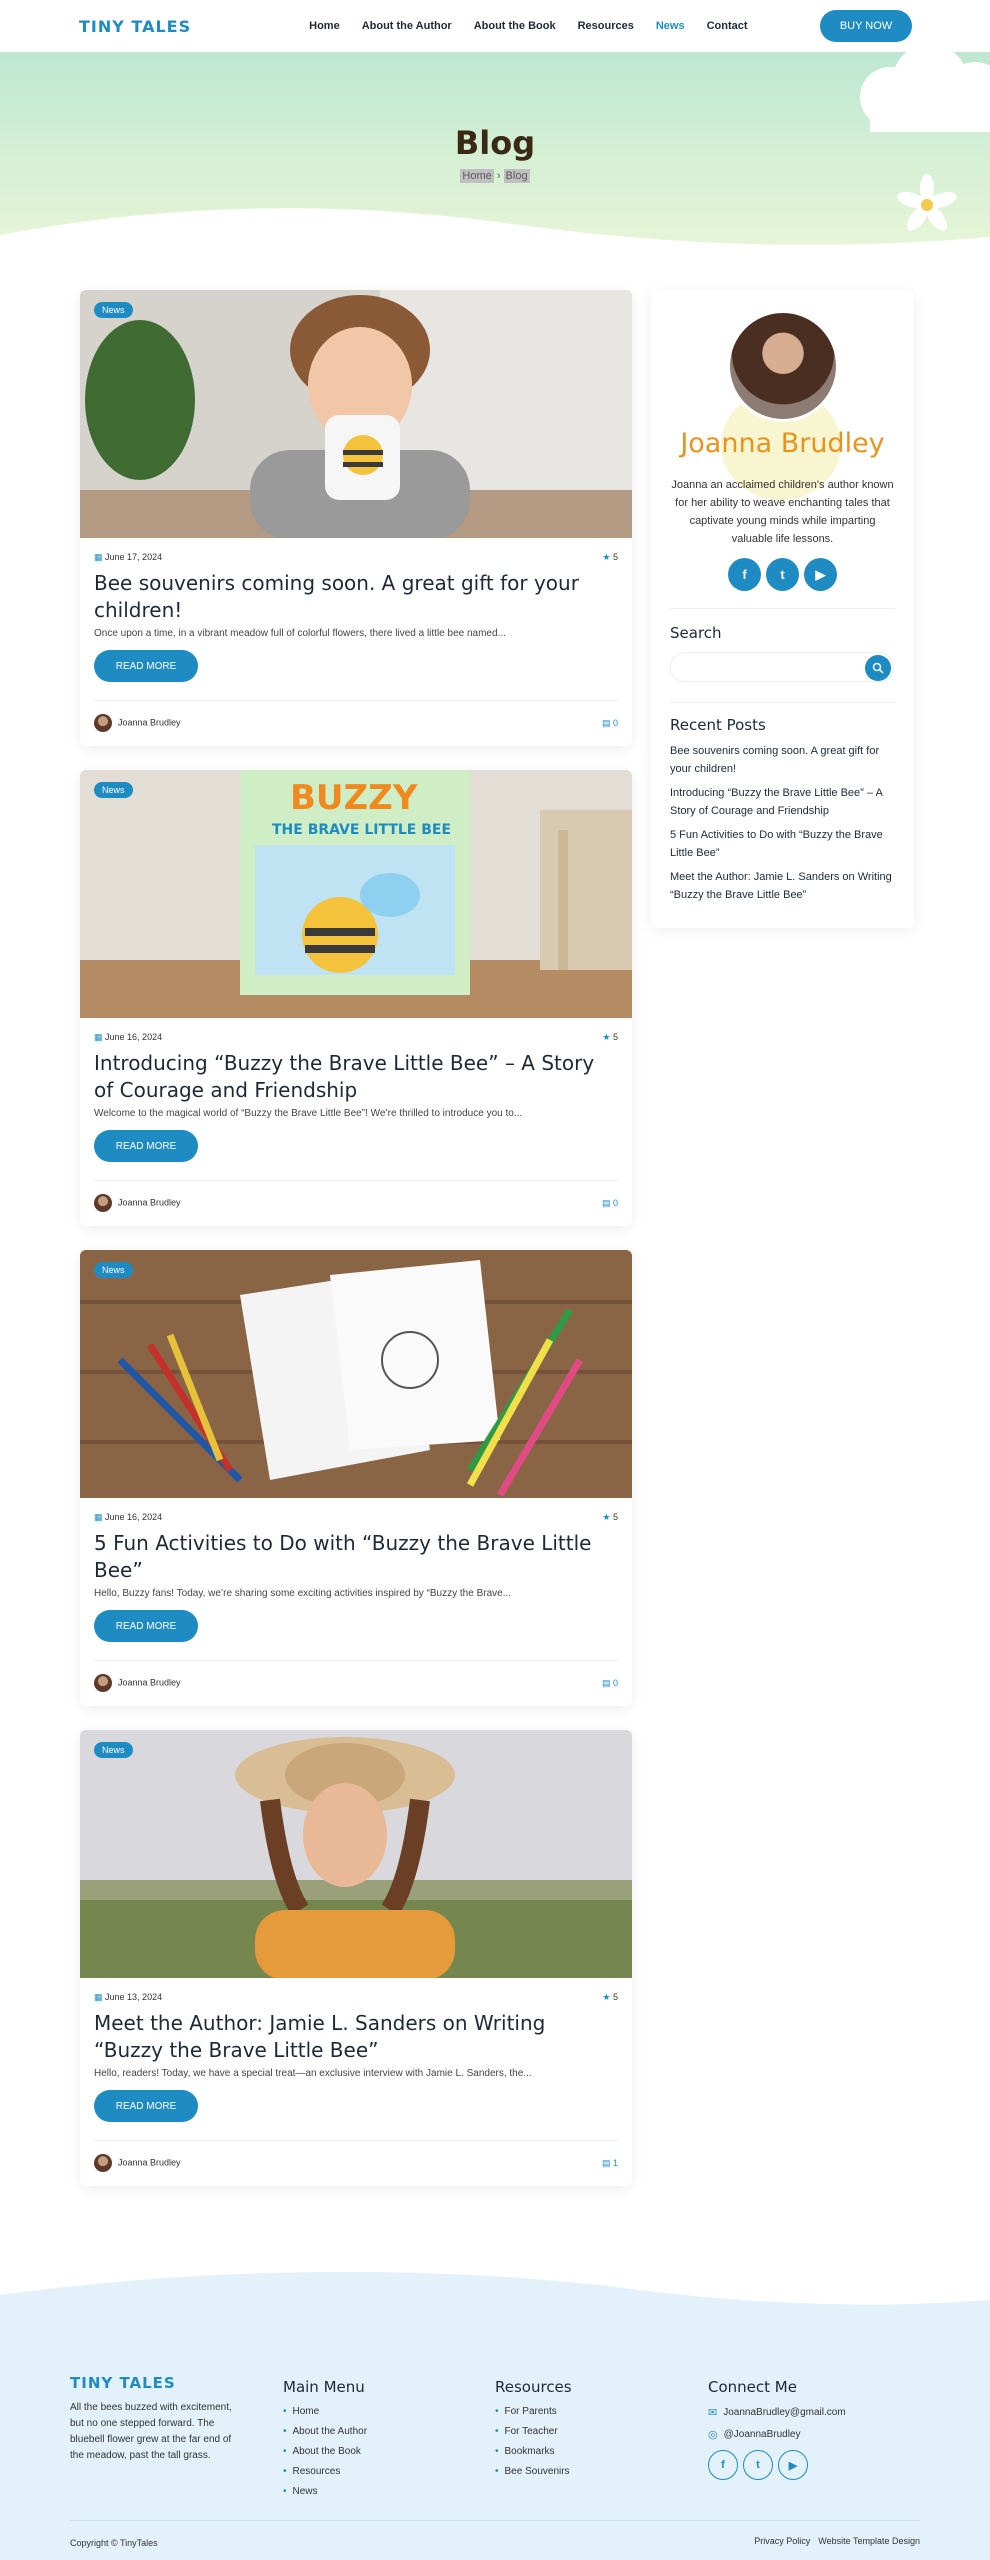 The image size is (990, 2560). Describe the element at coordinates (477, 176) in the screenshot. I see `breadcrumb-home: Home` at that location.